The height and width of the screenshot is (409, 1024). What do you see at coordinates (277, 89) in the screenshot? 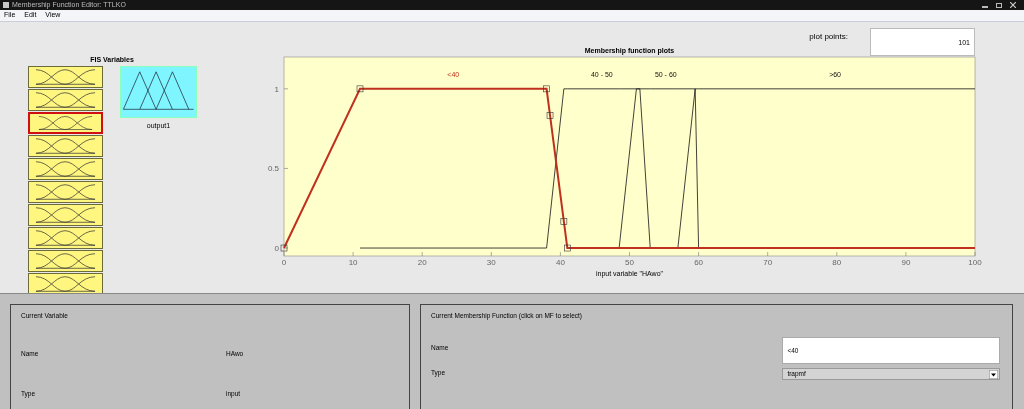
I see `y-tick-label: 1` at bounding box center [277, 89].